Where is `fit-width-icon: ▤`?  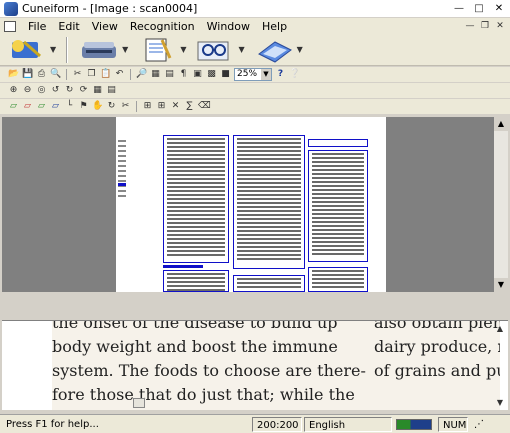
fit-width-icon: ▤ is located at coordinates (111, 90).